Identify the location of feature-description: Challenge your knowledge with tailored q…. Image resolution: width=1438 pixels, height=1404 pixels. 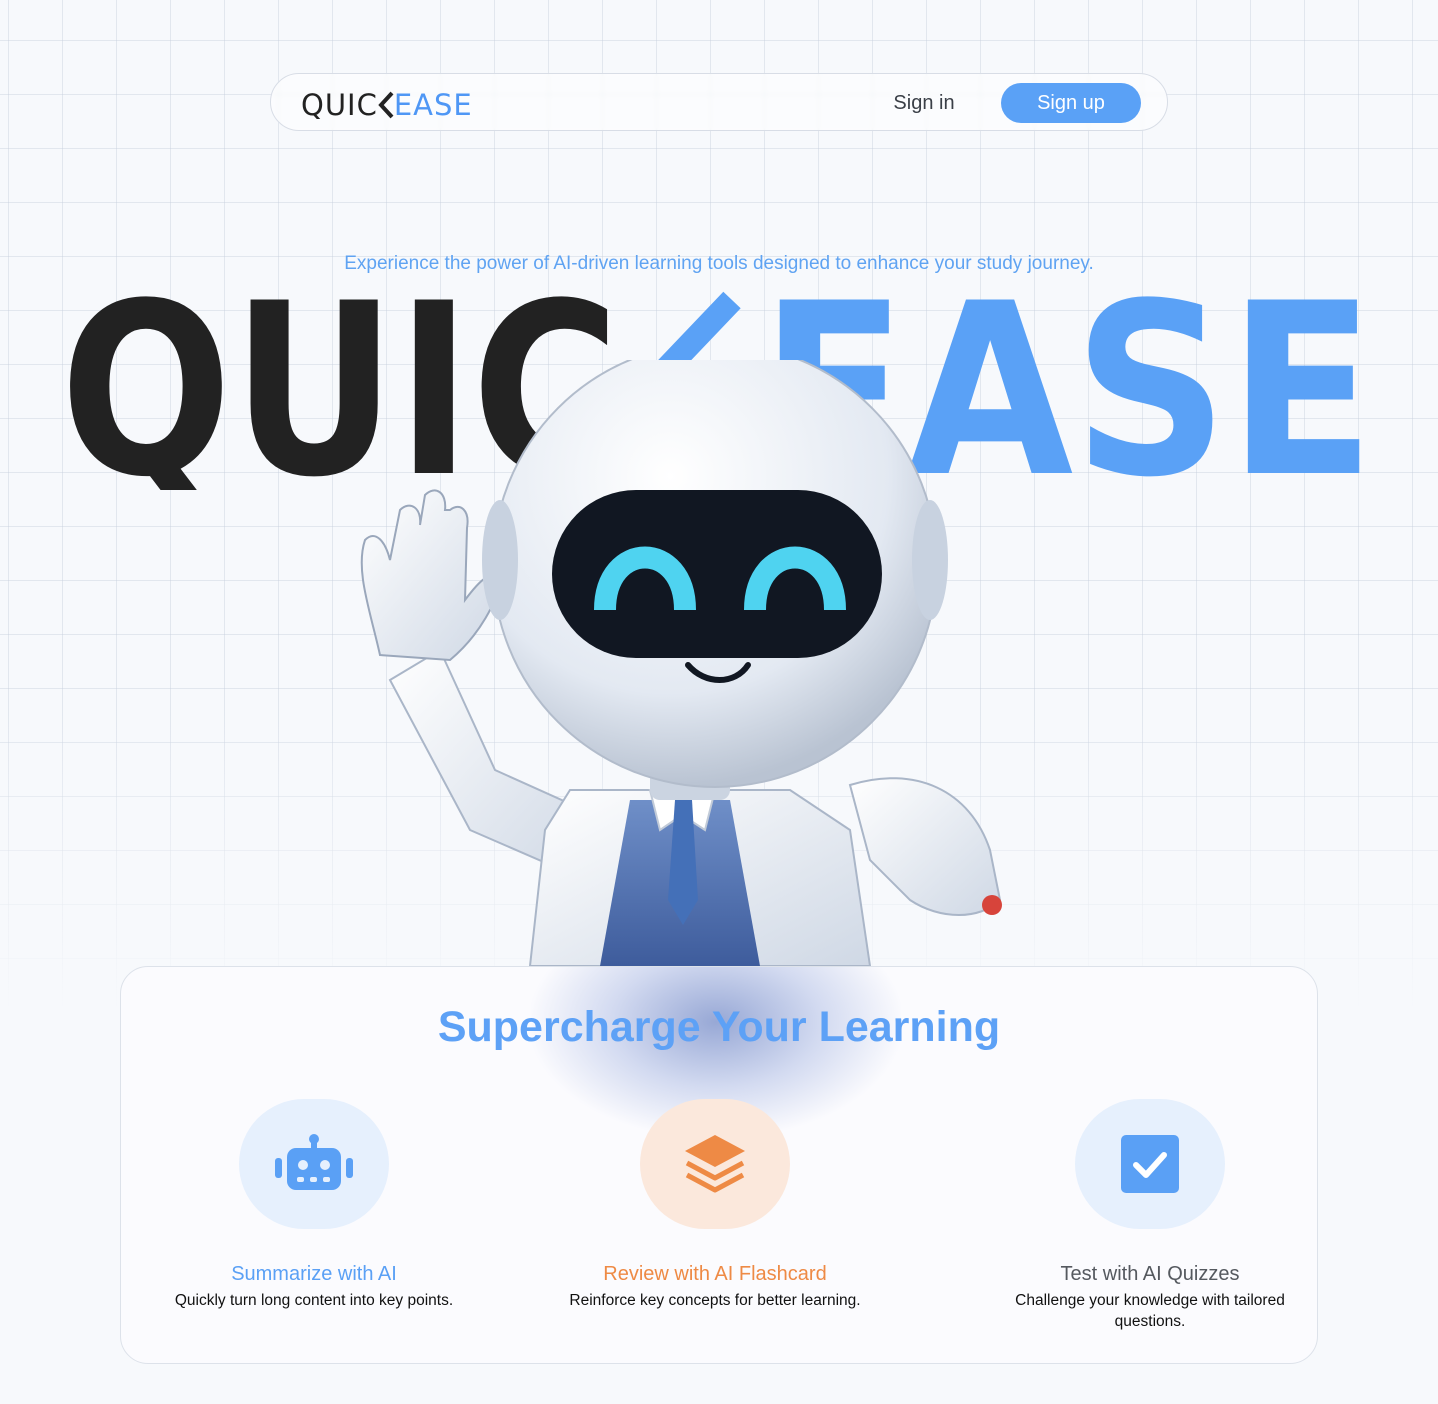
(1150, 1311).